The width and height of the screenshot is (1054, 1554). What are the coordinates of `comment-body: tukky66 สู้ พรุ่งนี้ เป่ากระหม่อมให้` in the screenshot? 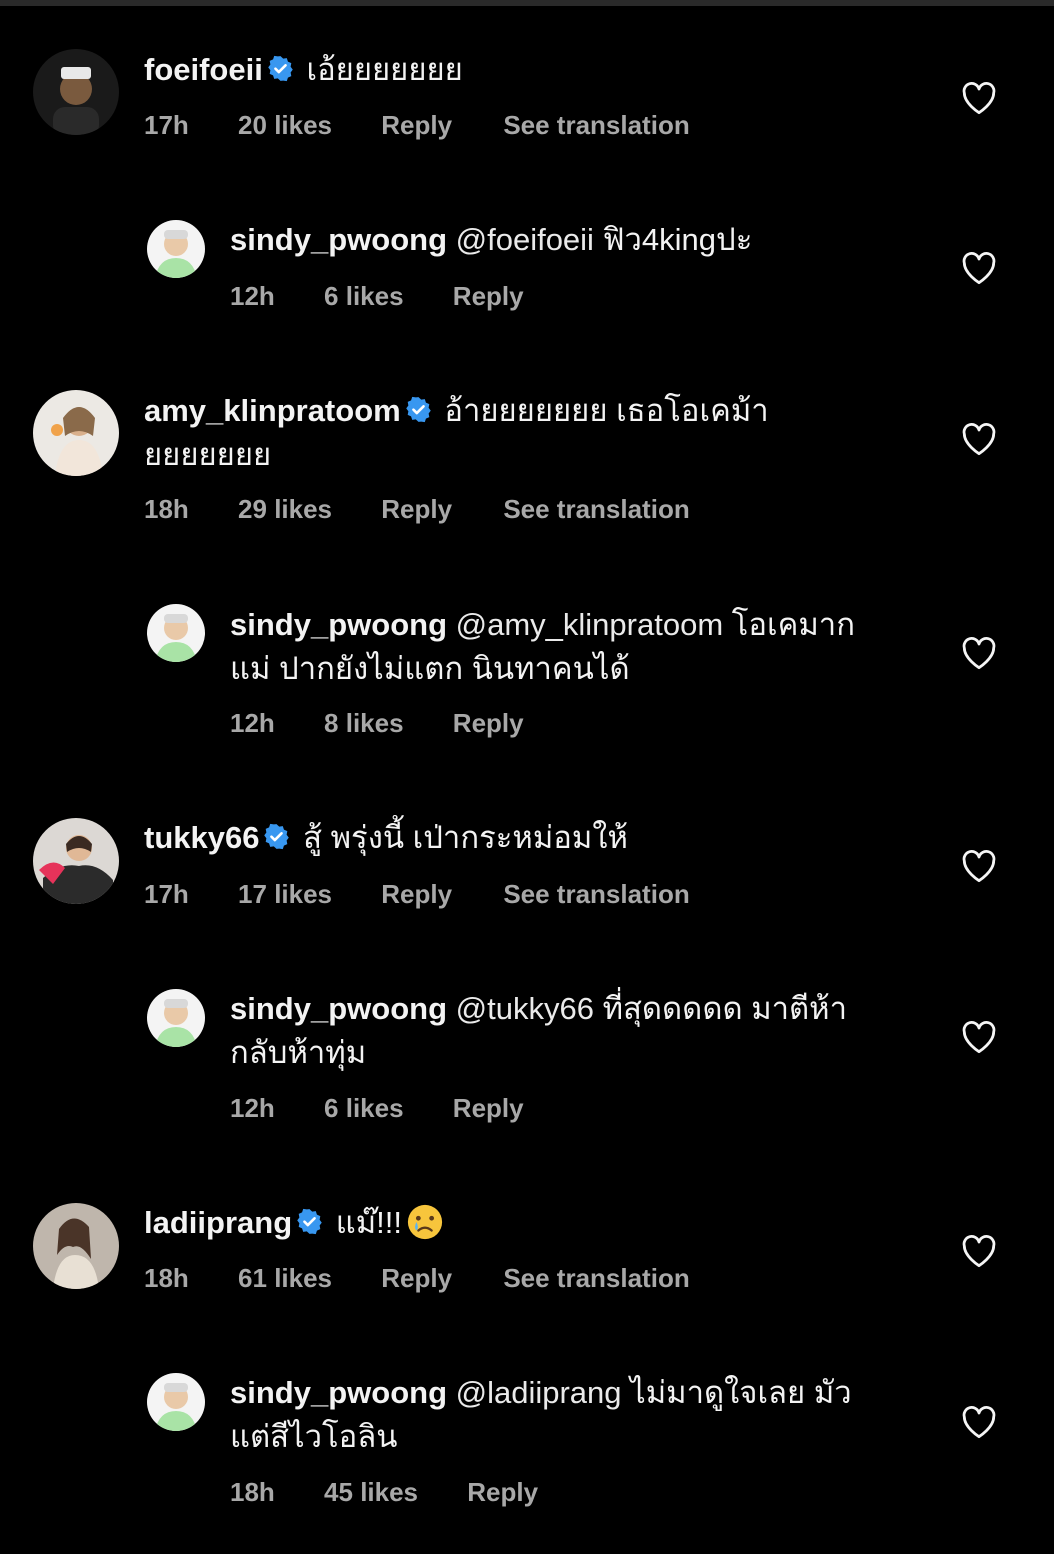 It's located at (484, 838).